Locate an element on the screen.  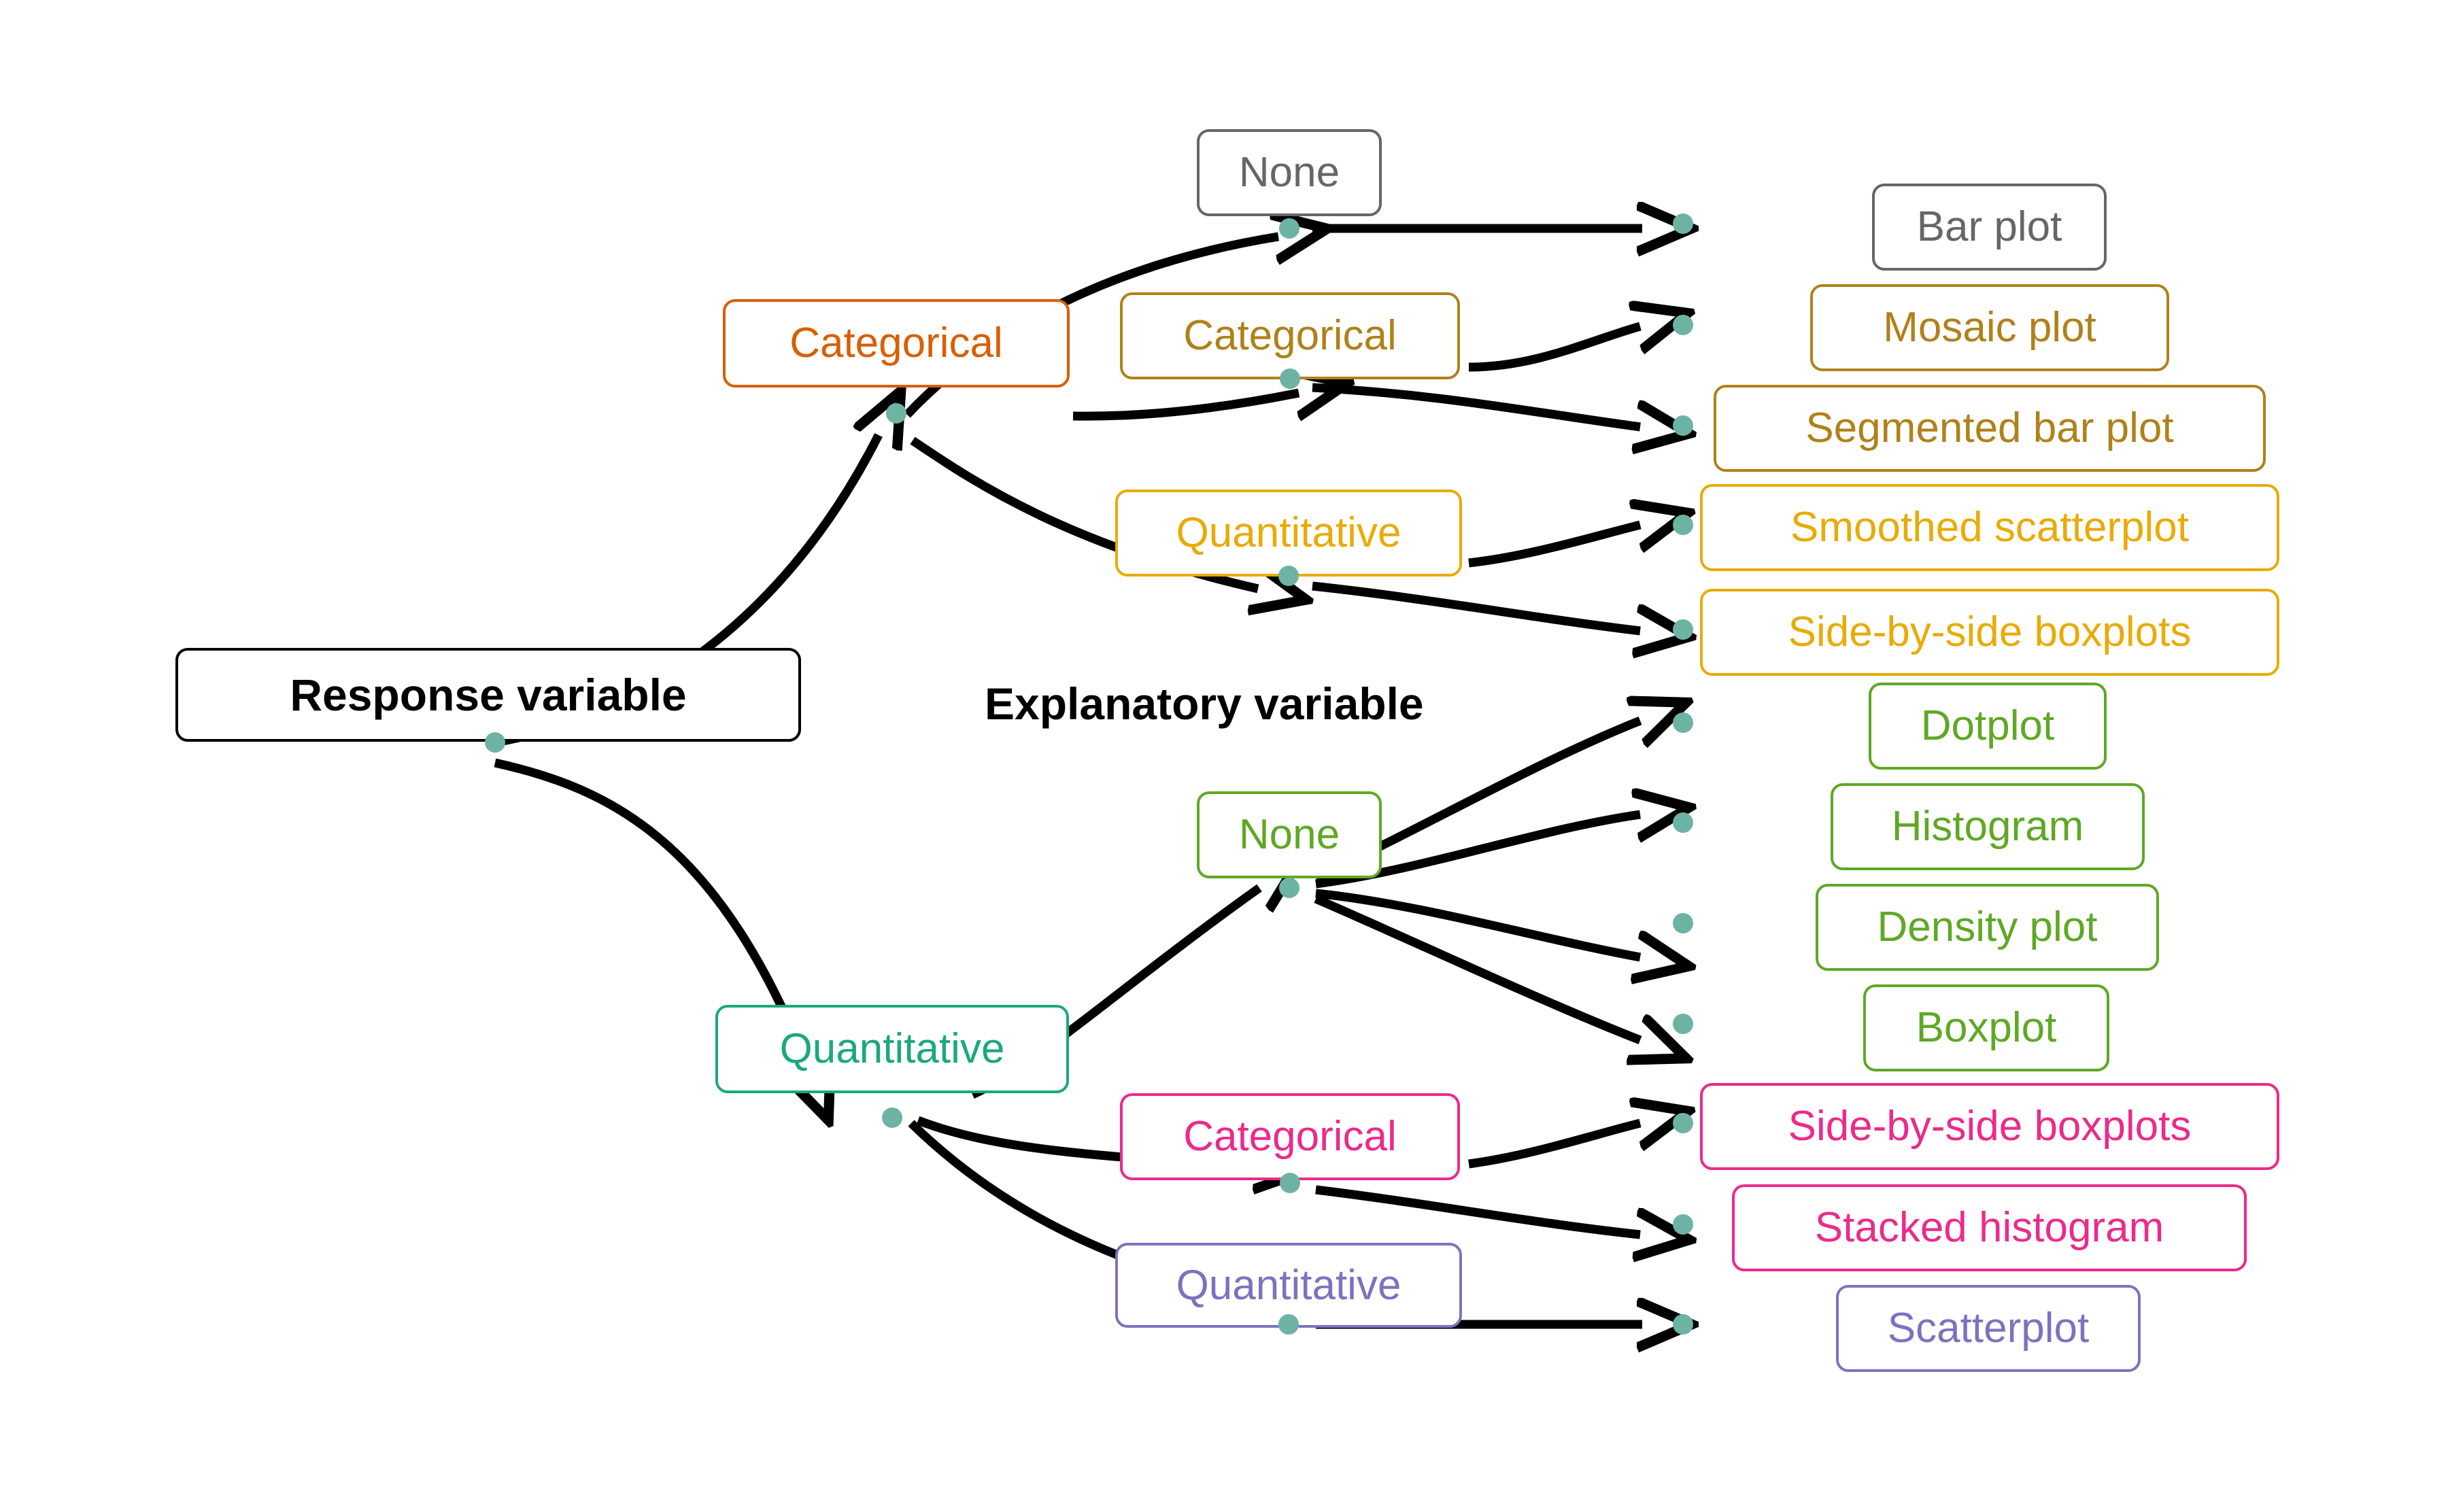
leaf-side-by-side-boxplots-gold-label: Side-by-side boxplots is located at coordinates (1990, 631).